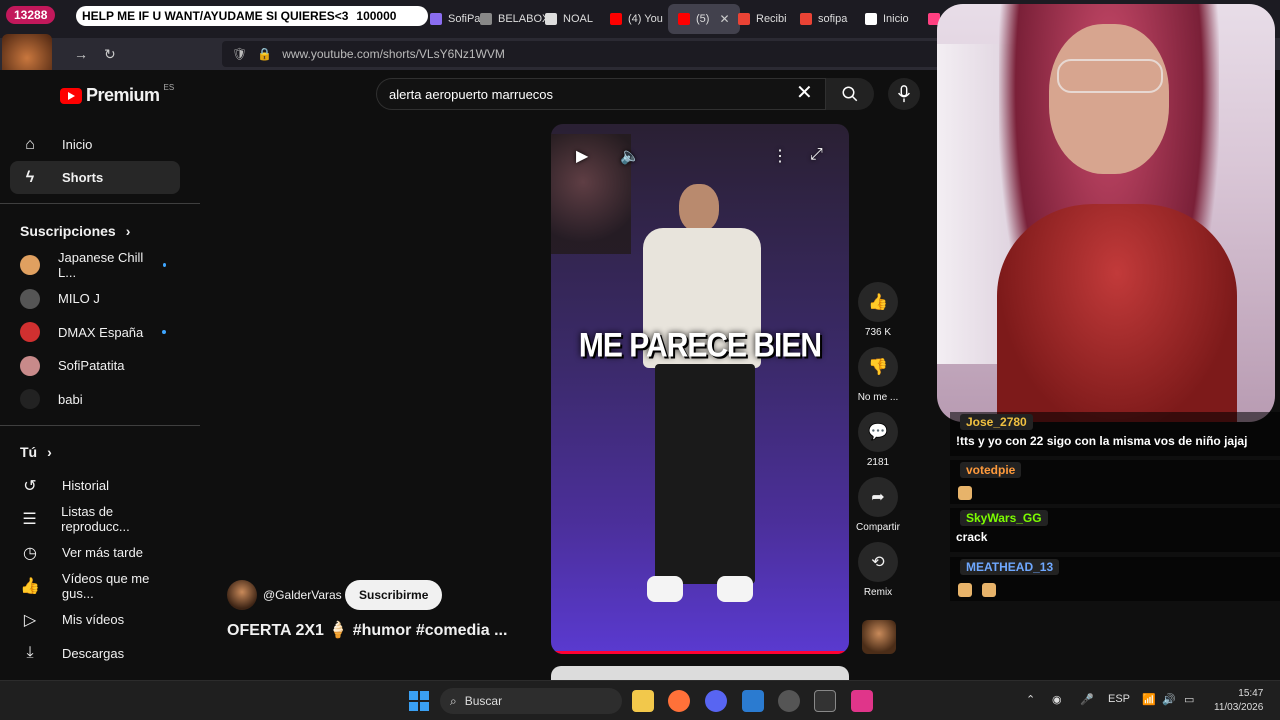 The image size is (1280, 720). Describe the element at coordinates (95, 552) in the screenshot. I see `sidebar-item-you: ◷ Ver más tarde` at that location.